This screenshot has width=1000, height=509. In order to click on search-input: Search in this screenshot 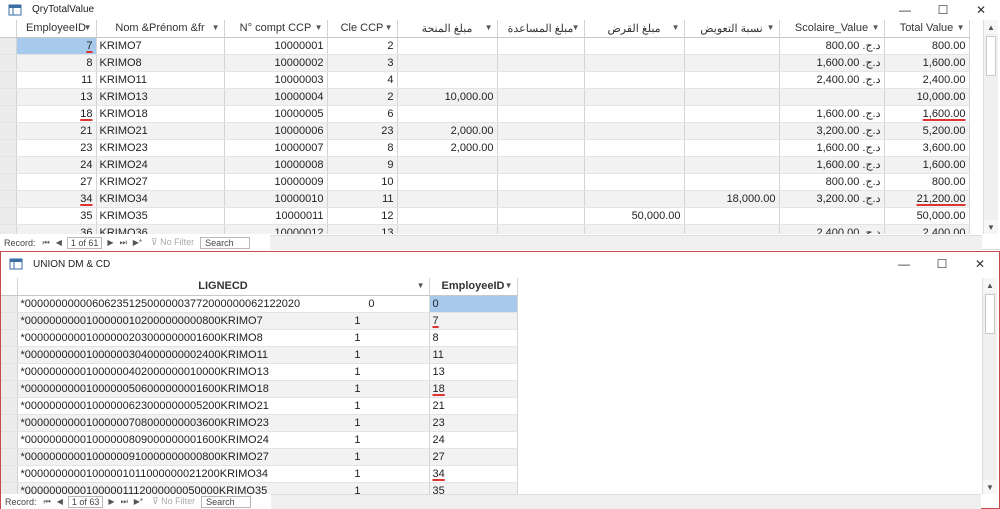, I will do `click(226, 501)`.